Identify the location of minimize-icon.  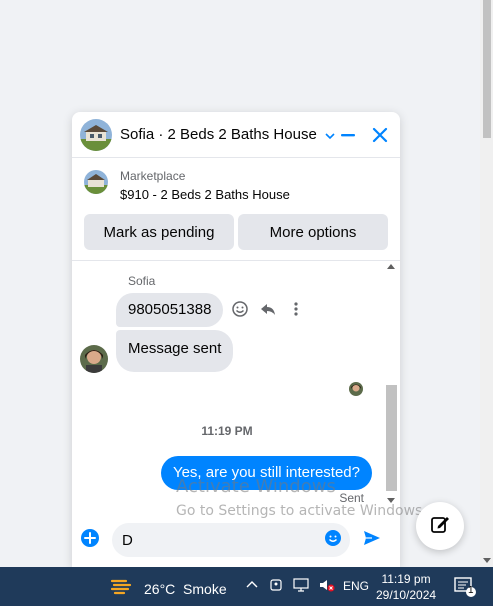
(348, 135).